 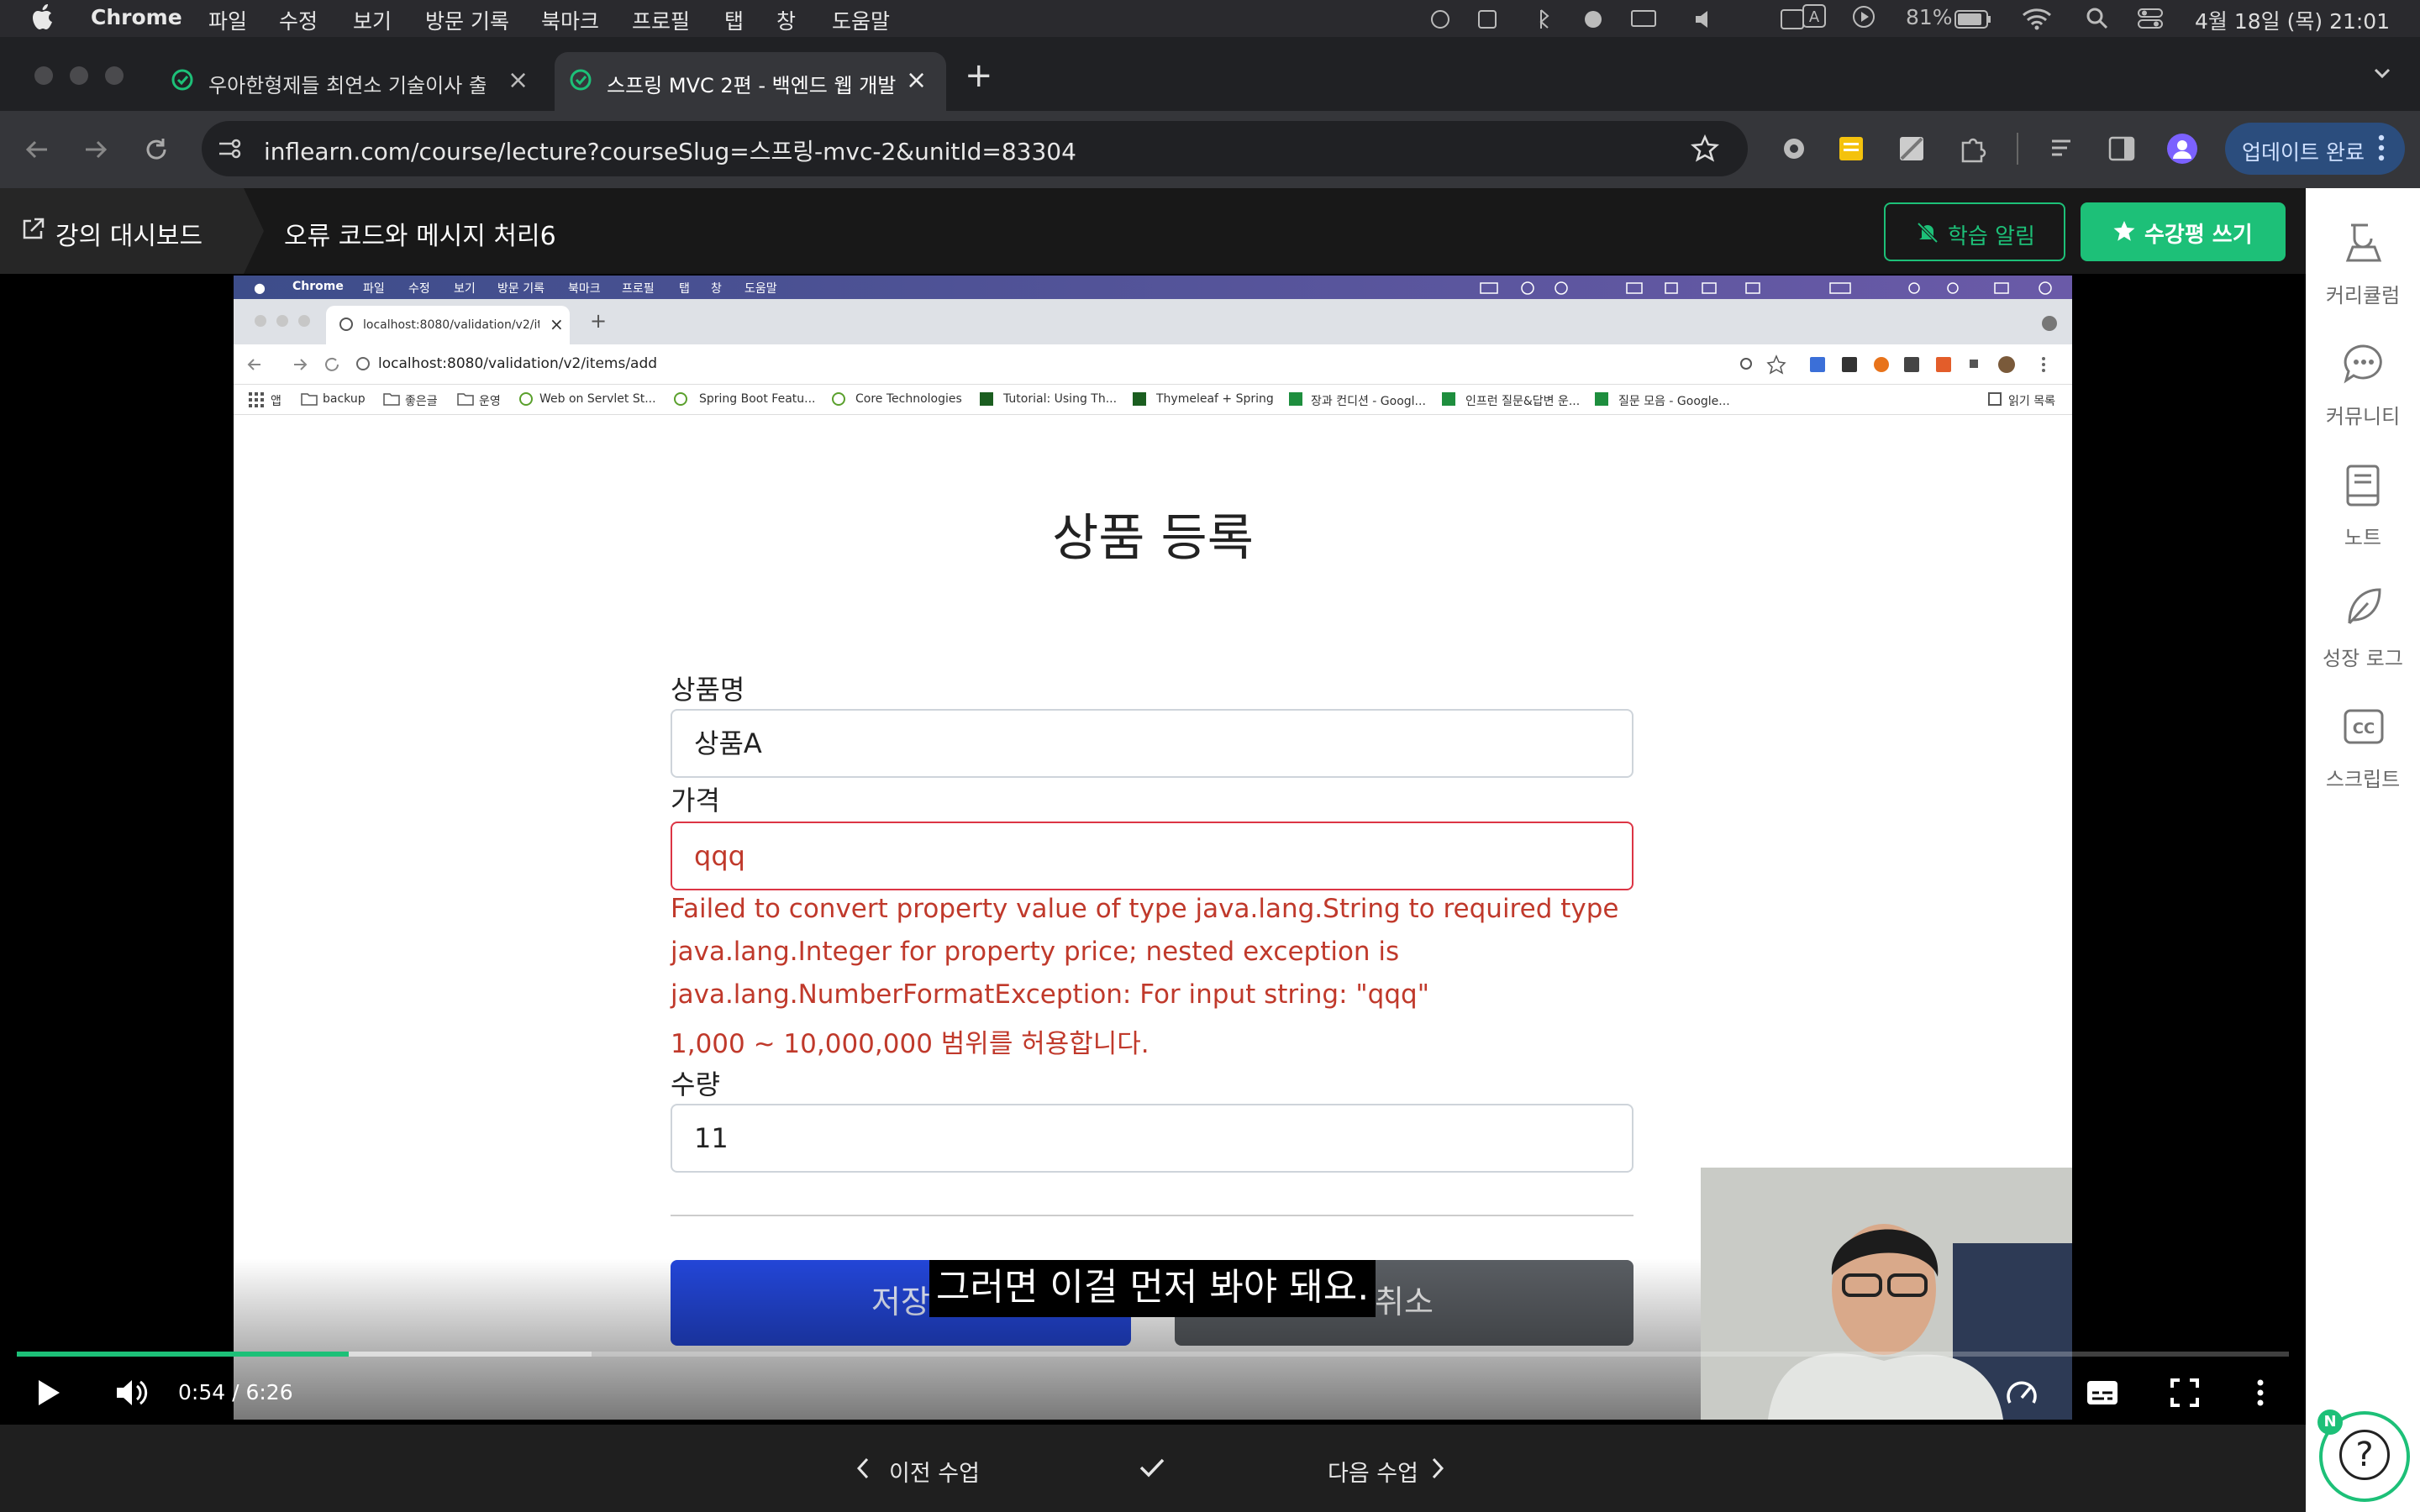 I want to click on inner-tab-close-icon: ×, so click(x=557, y=324).